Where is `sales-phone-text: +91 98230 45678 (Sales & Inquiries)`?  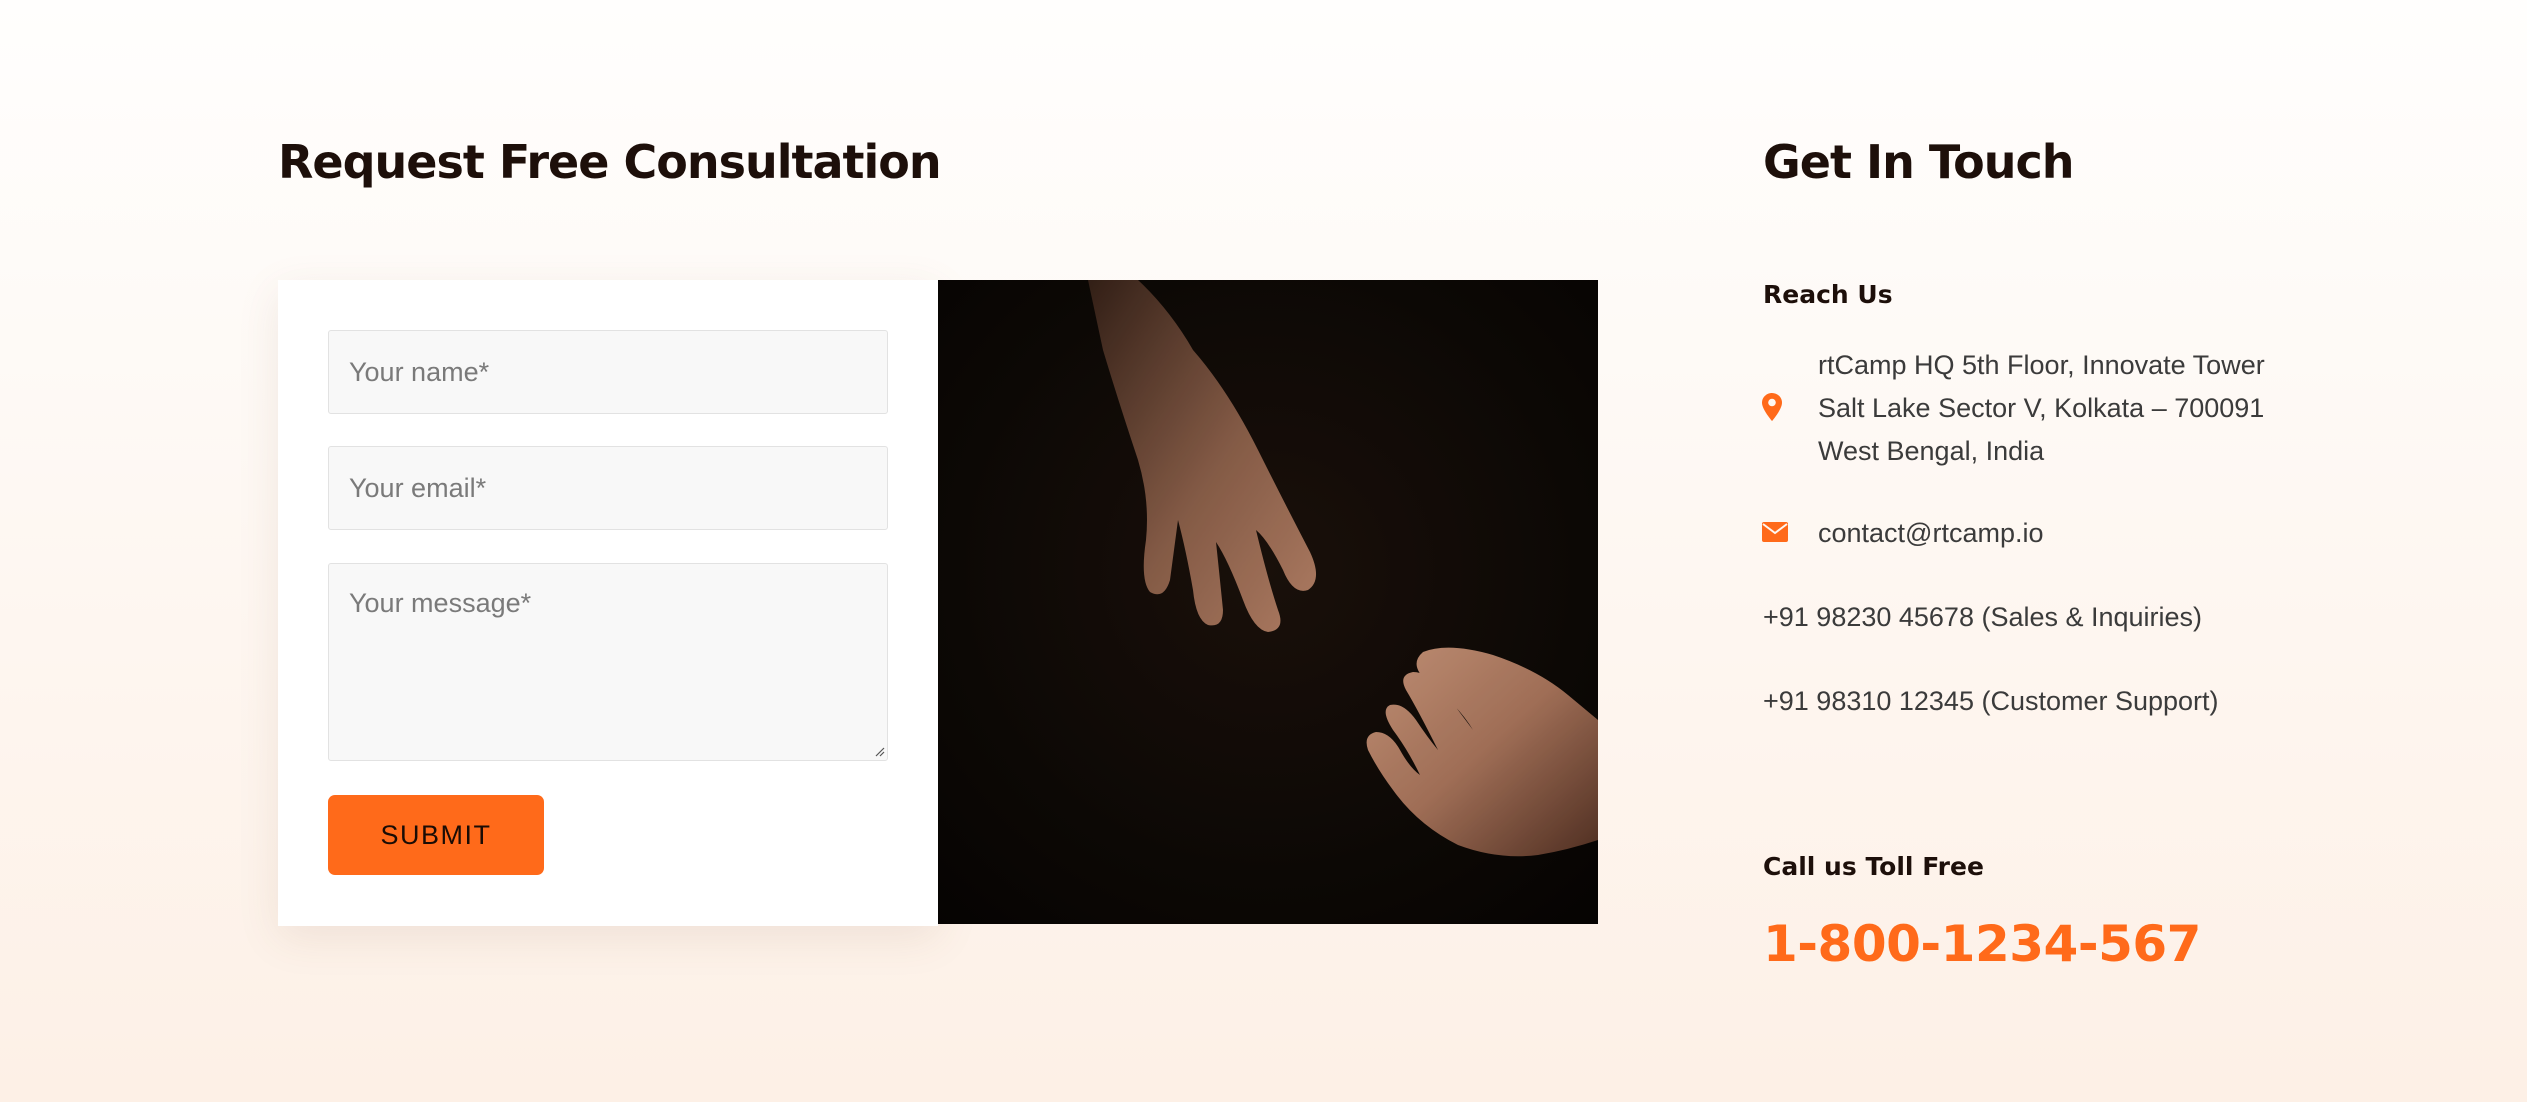 sales-phone-text: +91 98230 45678 (Sales & Inquiries) is located at coordinates (1982, 617).